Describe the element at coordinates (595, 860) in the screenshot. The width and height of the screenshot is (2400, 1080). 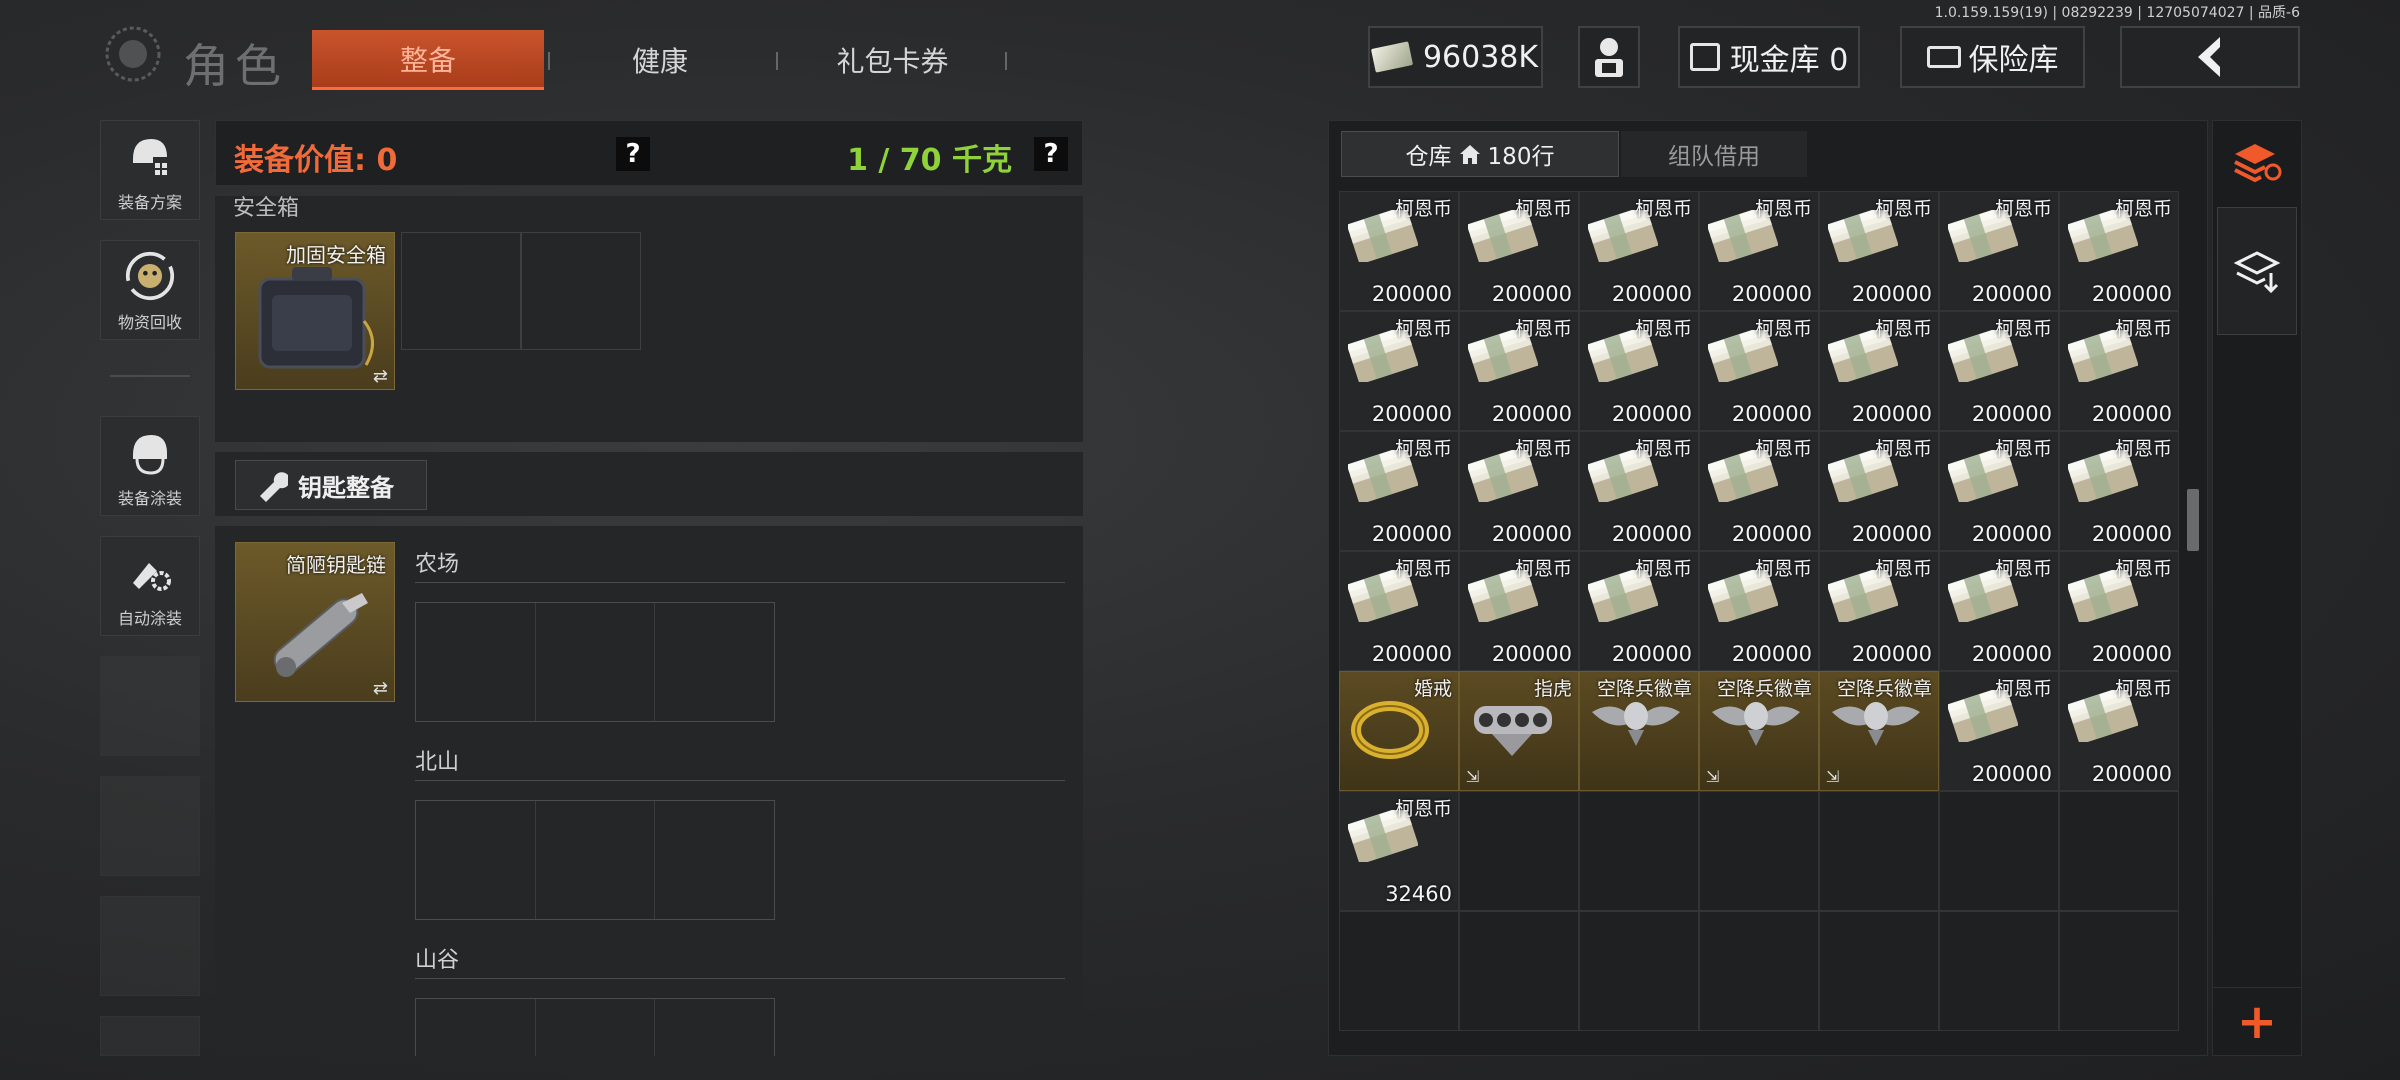
I see `map-key-slots-north-mountain` at that location.